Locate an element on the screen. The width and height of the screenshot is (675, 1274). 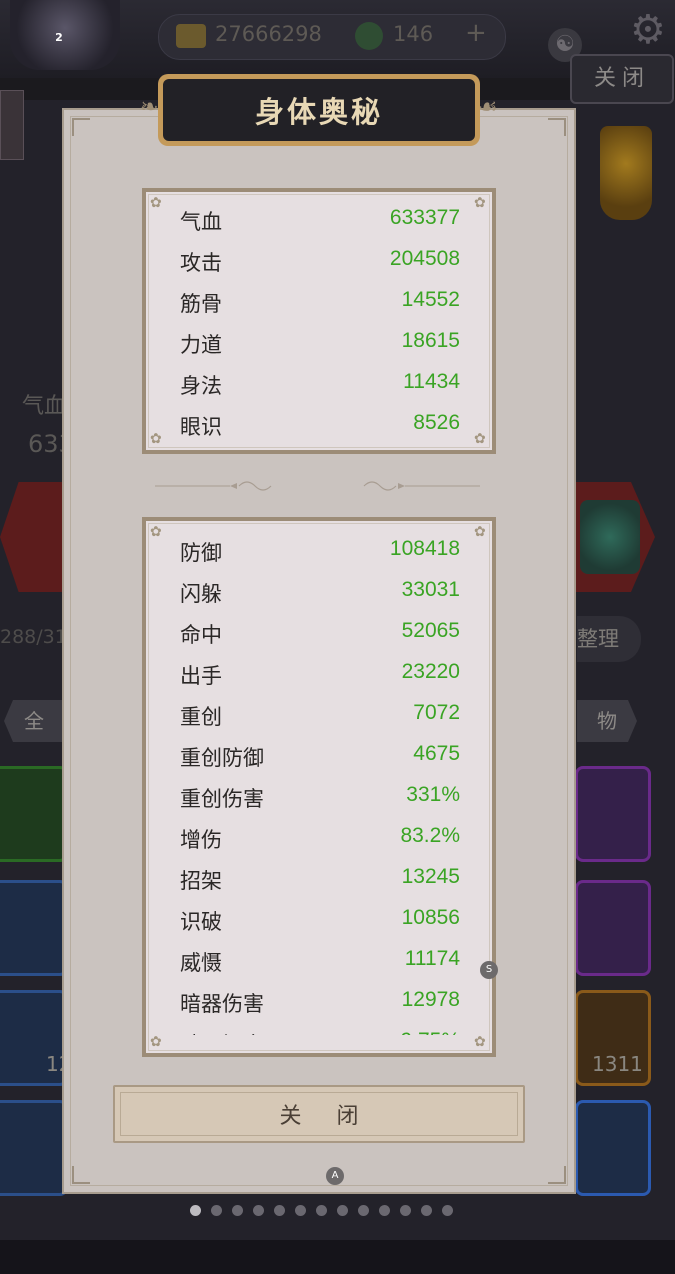
dialog-title: 身体奥秘 is located at coordinates (318, 112).